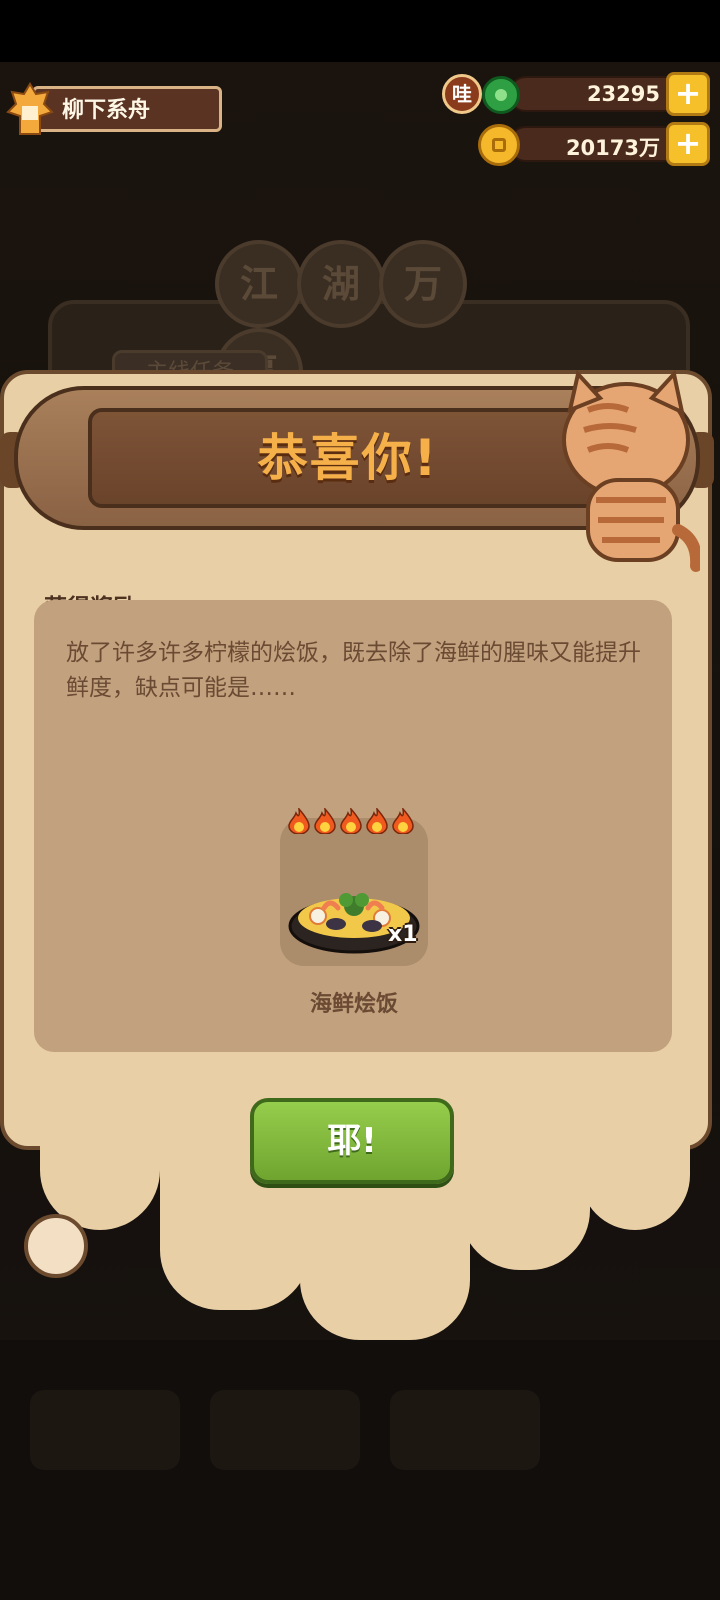  Describe the element at coordinates (576, 94) in the screenshot. I see `jade-currency-bar: 哇 23295 +` at that location.